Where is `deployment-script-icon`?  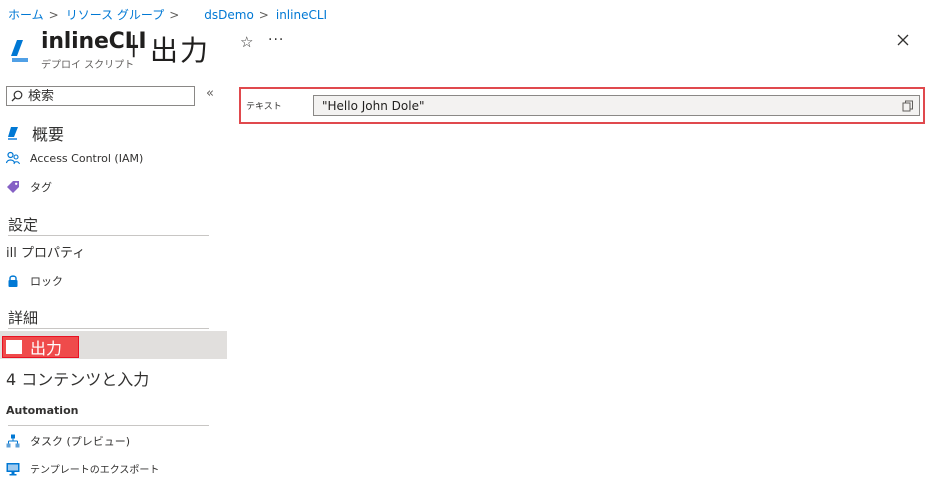
deployment-script-icon is located at coordinates (19, 51).